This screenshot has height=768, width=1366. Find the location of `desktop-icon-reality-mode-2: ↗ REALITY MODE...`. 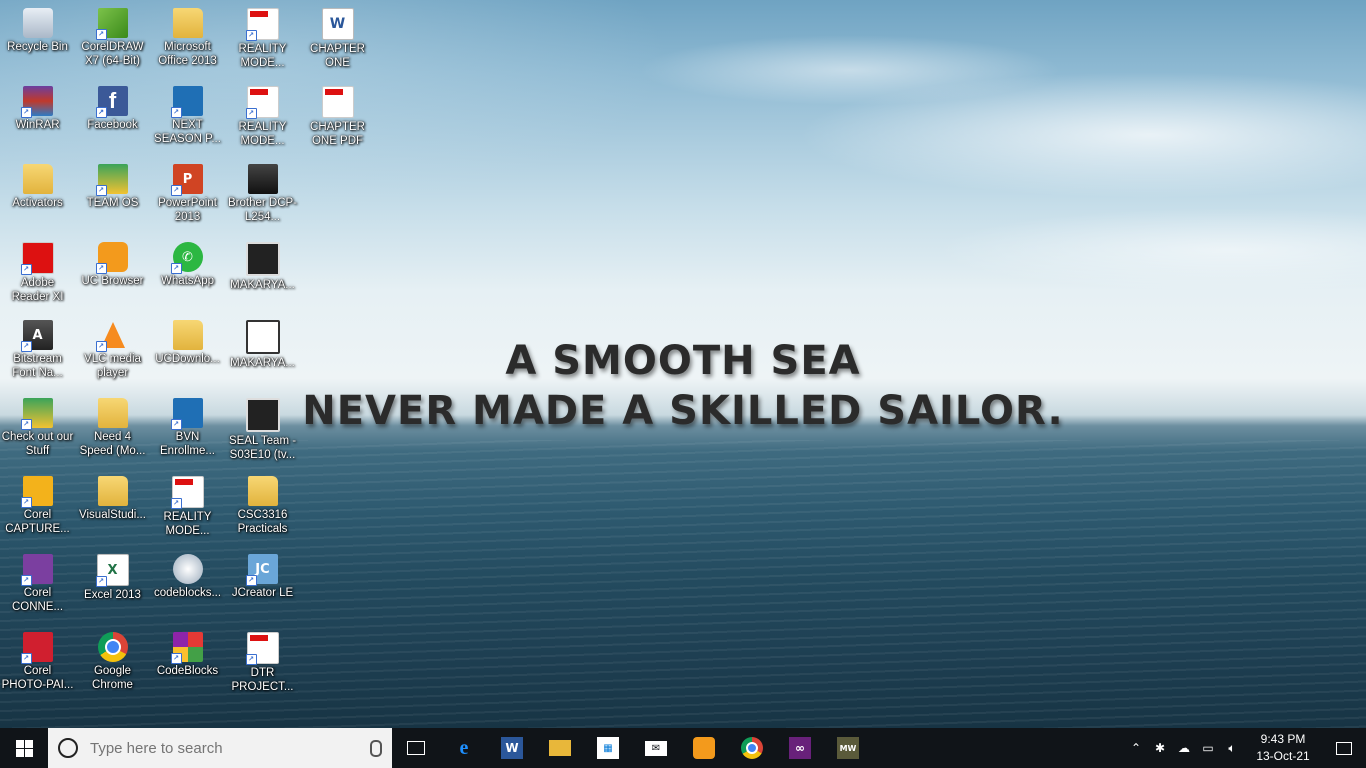

desktop-icon-reality-mode-2: ↗ REALITY MODE... is located at coordinates (262, 120).